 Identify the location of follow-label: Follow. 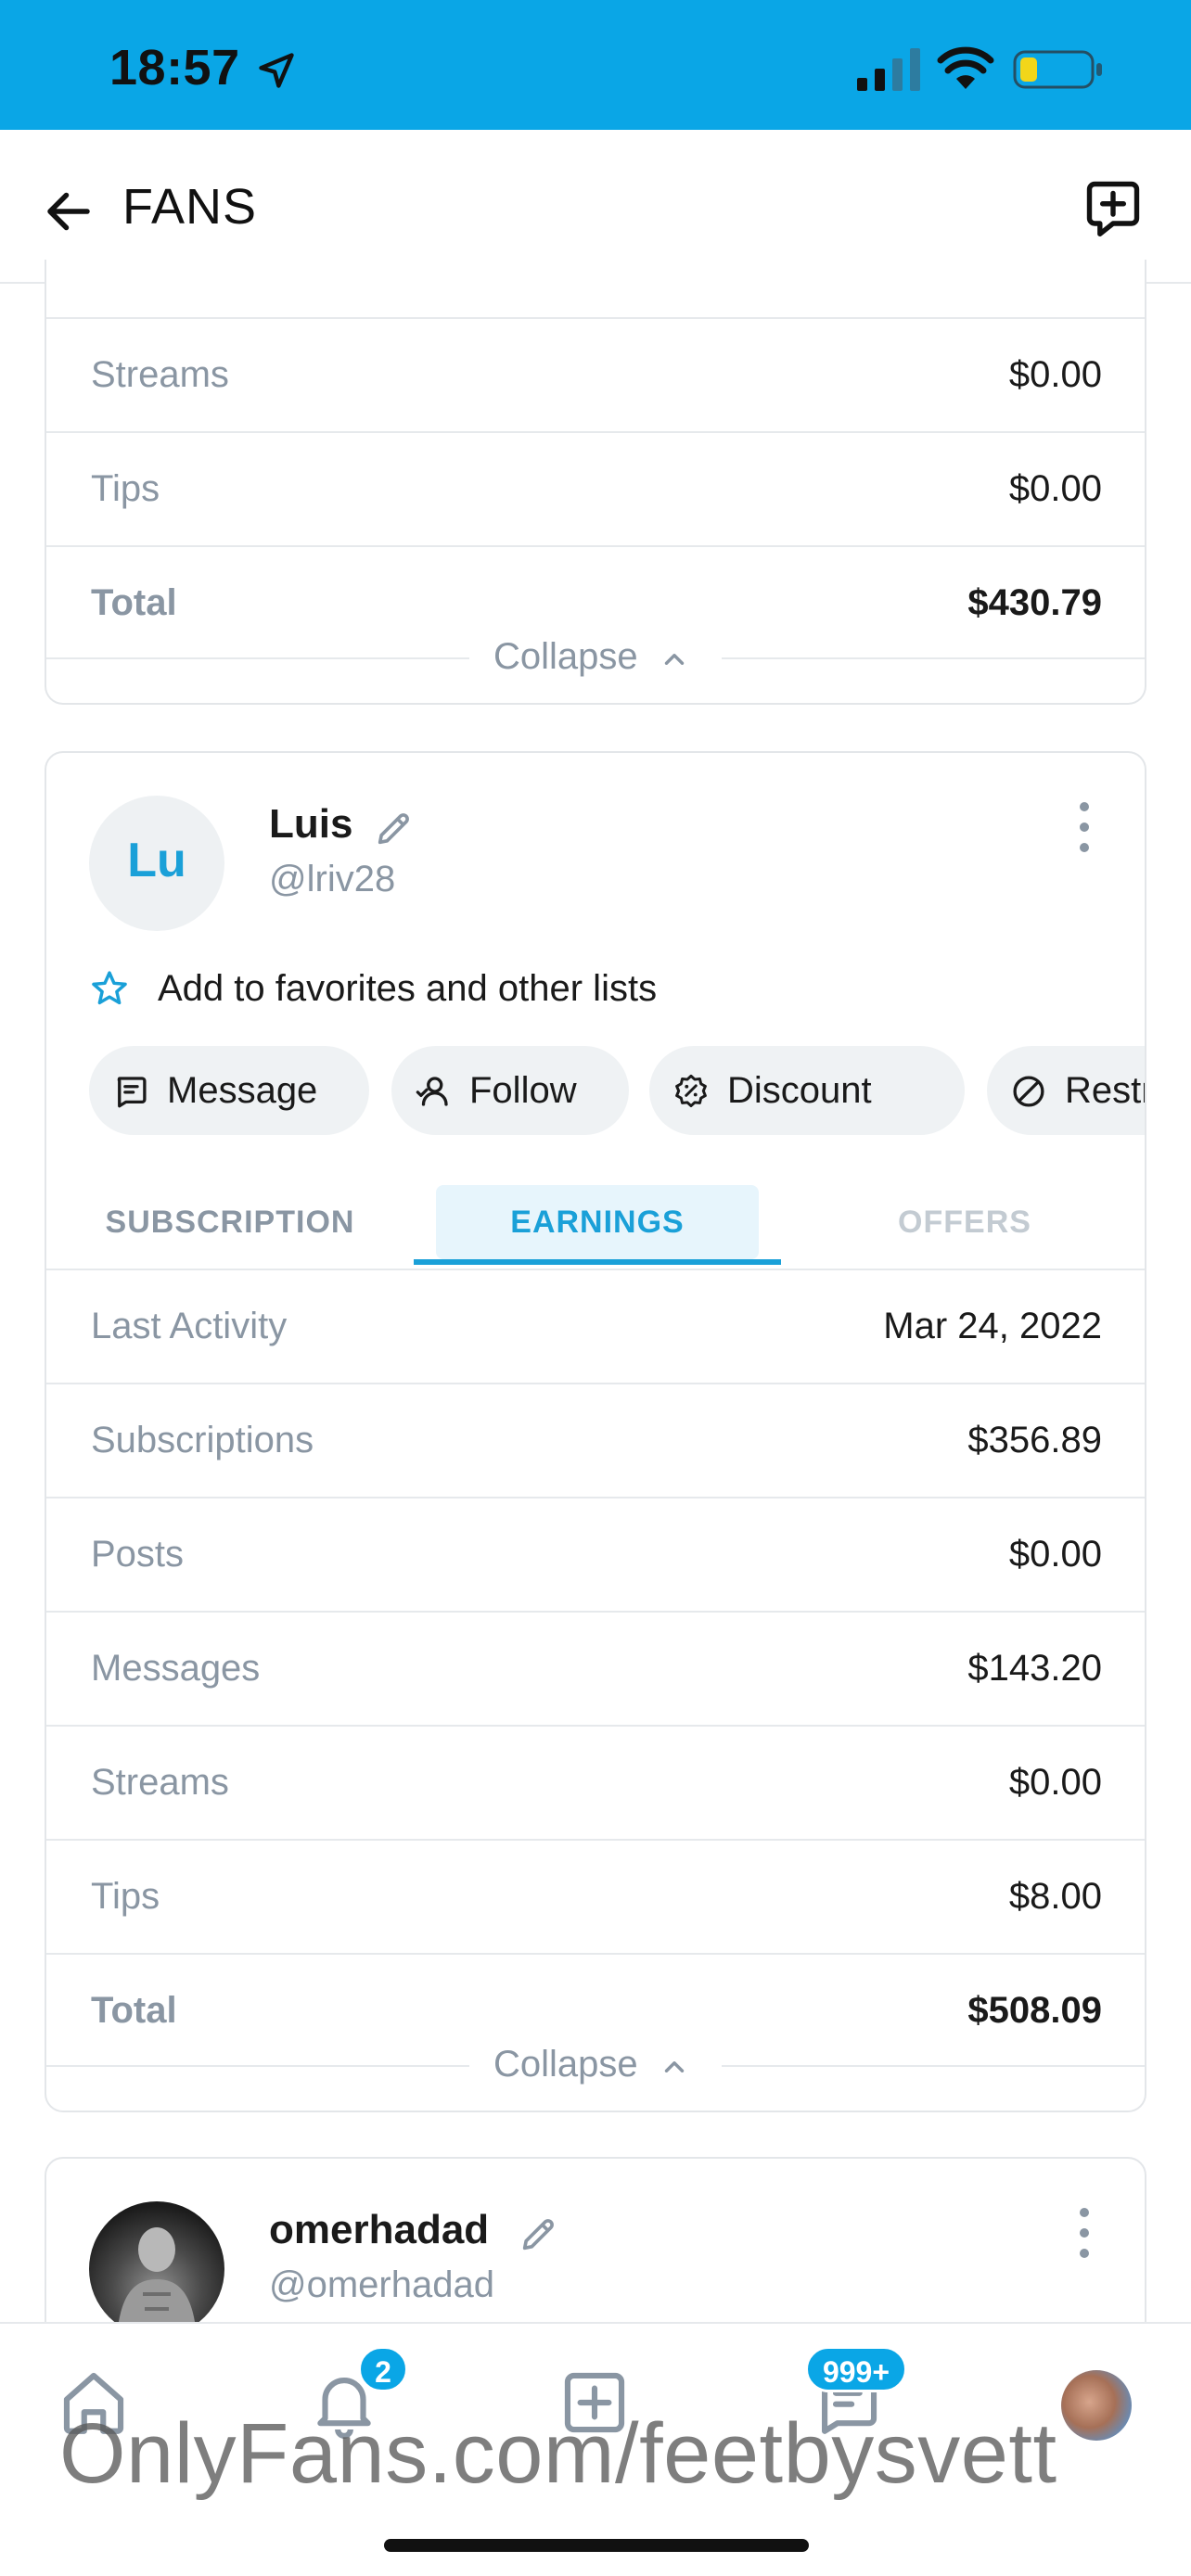
(523, 1090).